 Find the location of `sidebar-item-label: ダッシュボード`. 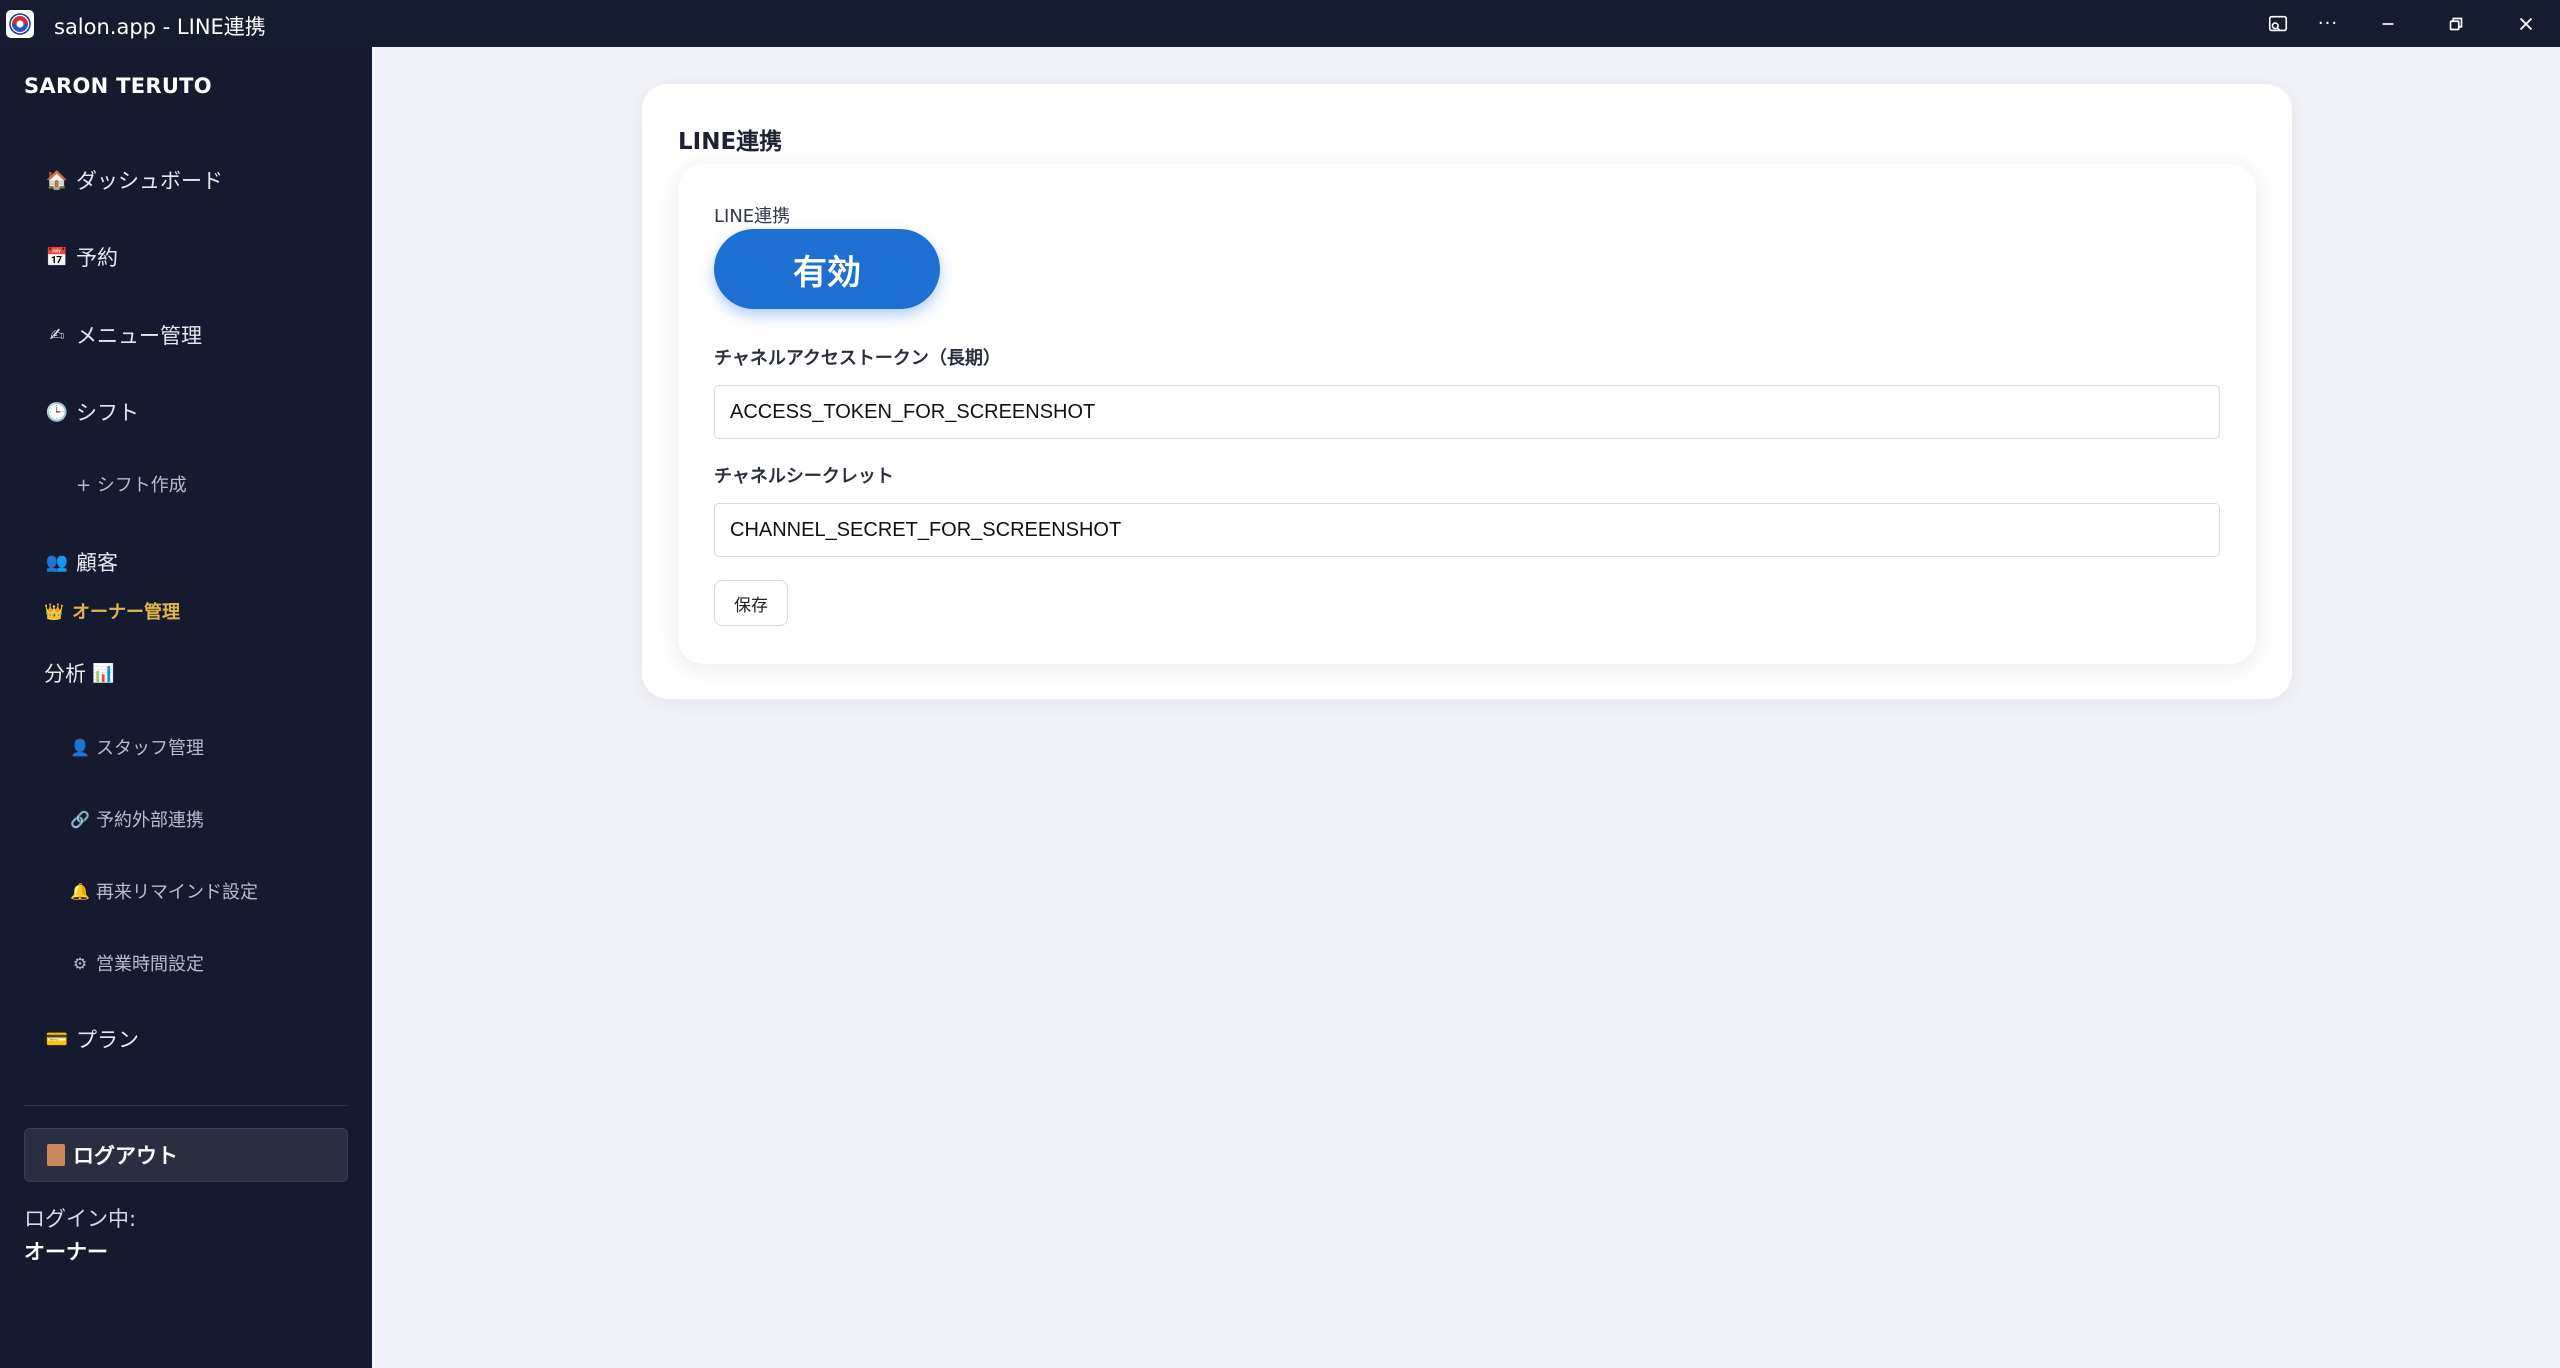

sidebar-item-label: ダッシュボード is located at coordinates (149, 181).